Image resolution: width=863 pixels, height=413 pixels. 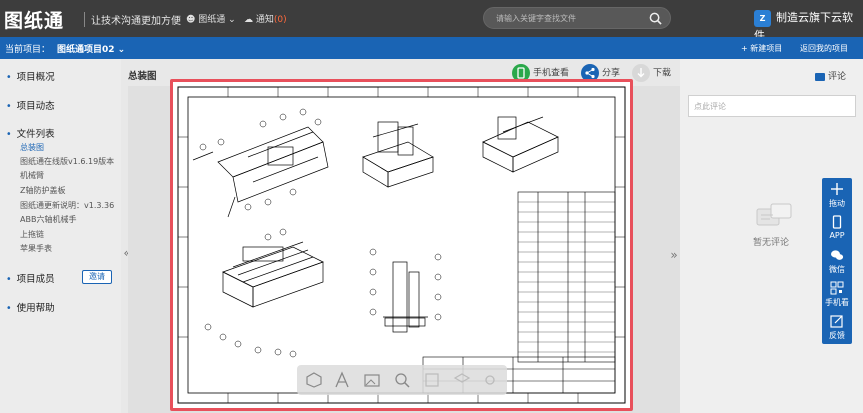 What do you see at coordinates (641, 73) in the screenshot?
I see `download-icon` at bounding box center [641, 73].